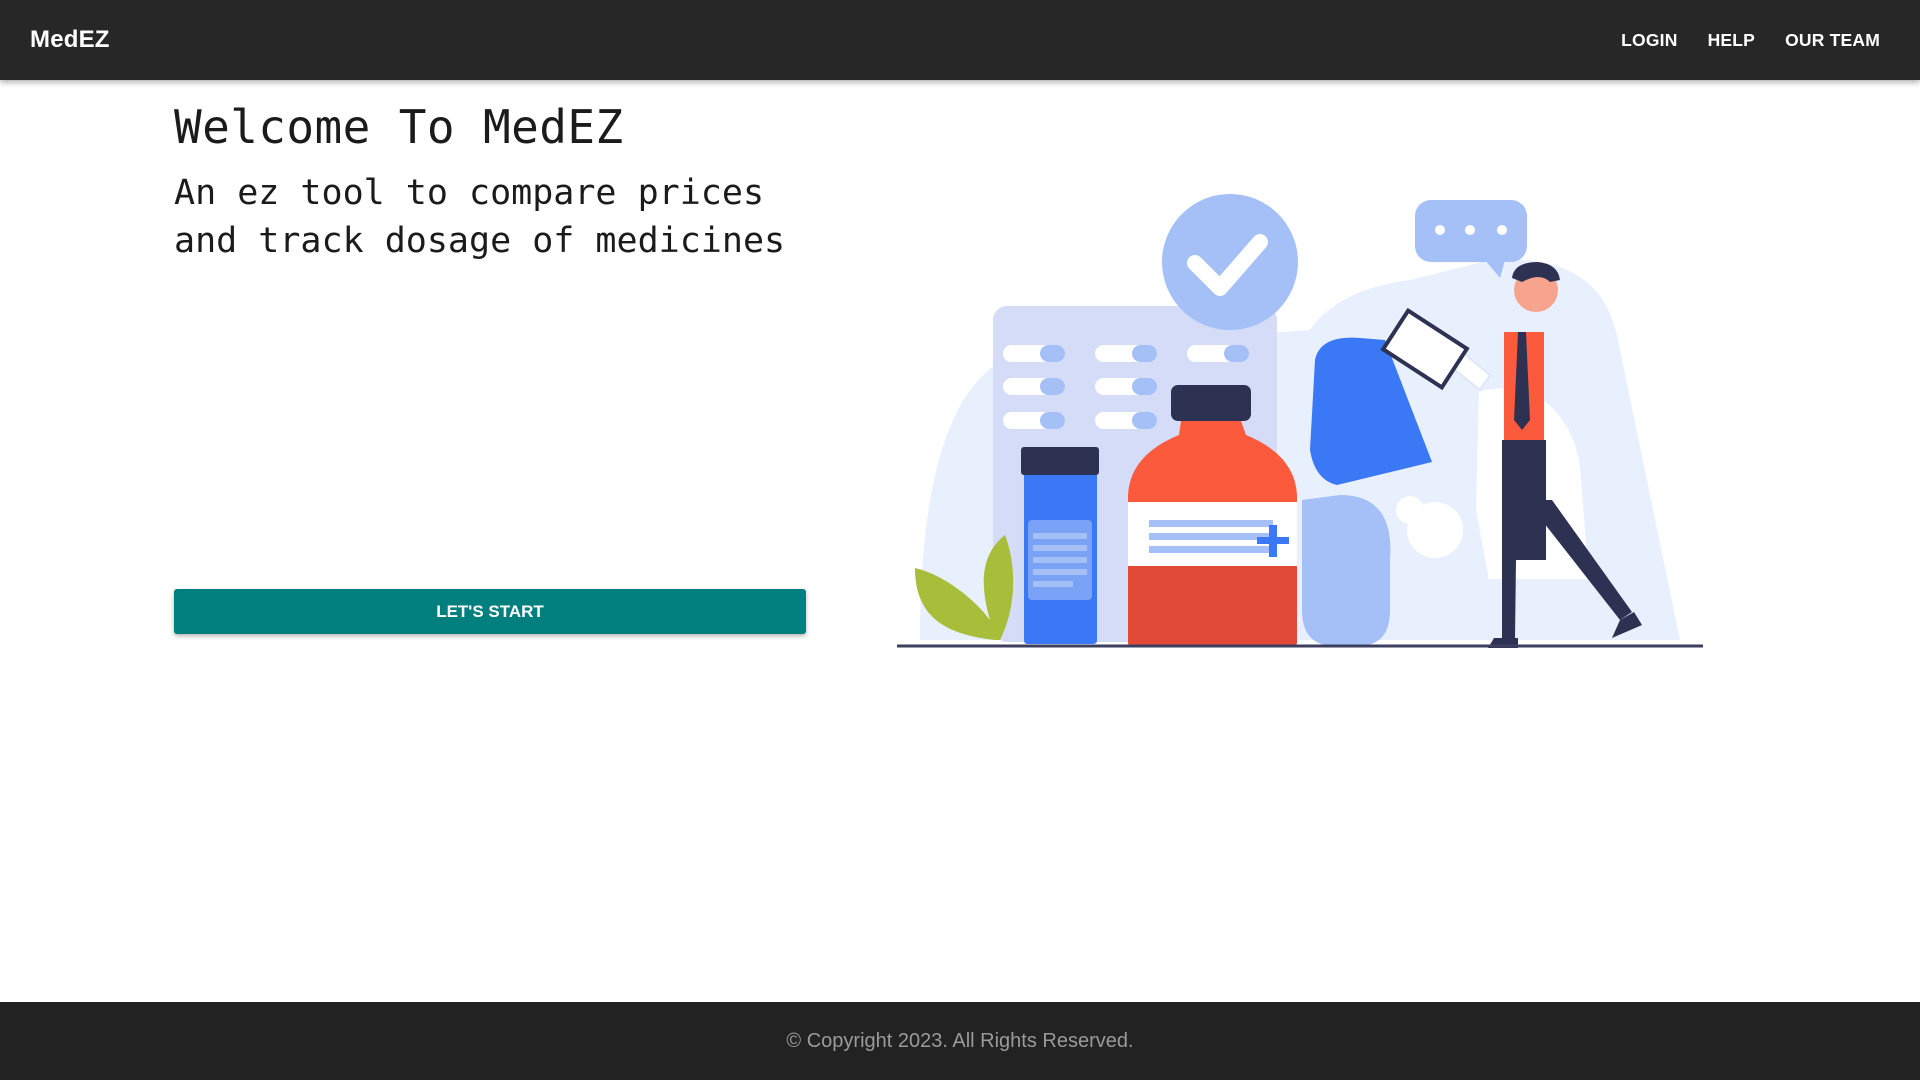  I want to click on page-footer: © Copyright 2023. All Rights Reserved., so click(960, 1041).